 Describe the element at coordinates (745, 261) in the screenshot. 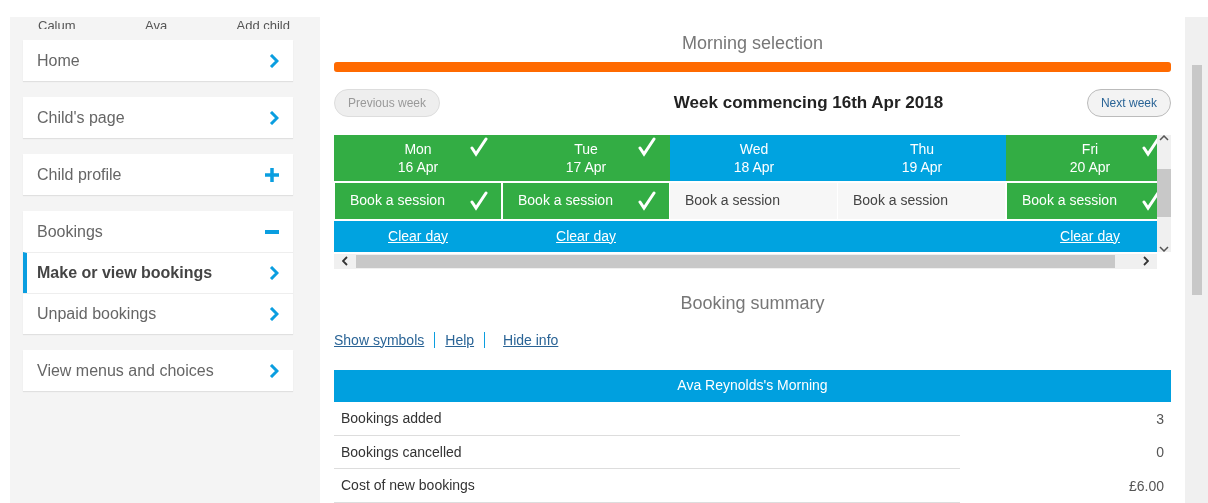

I see `horizontal-scrollbar` at that location.